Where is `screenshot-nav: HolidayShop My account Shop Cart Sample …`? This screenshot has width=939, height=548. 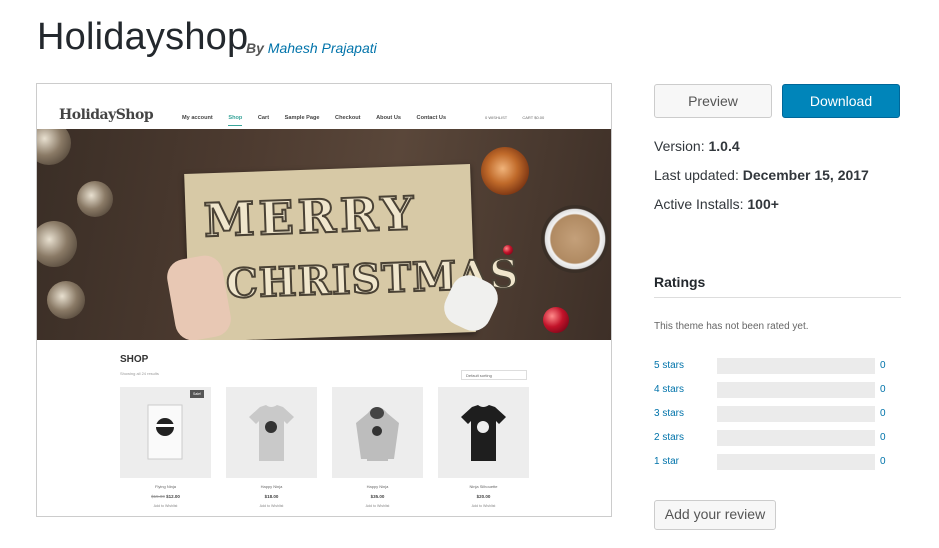
screenshot-nav: HolidayShop My account Shop Cart Sample … is located at coordinates (324, 106).